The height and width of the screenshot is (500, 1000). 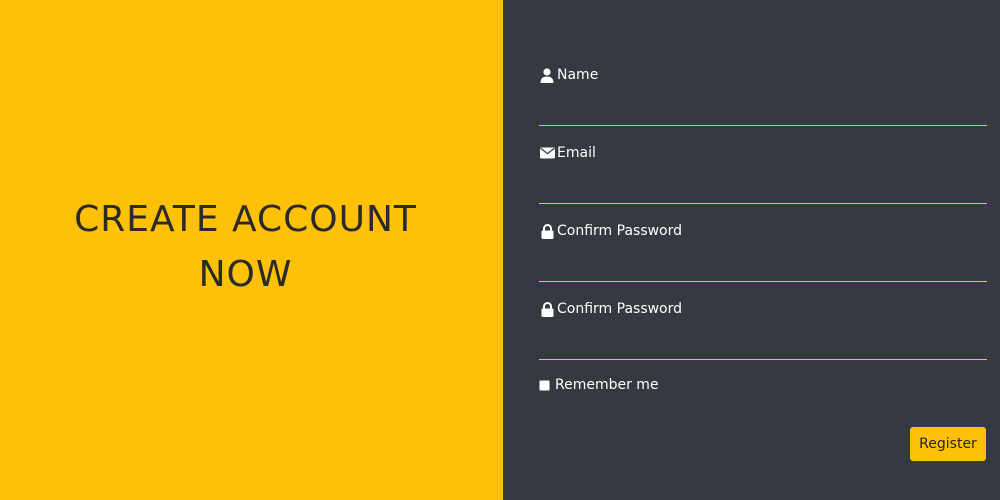 I want to click on envelope-icon, so click(x=547, y=153).